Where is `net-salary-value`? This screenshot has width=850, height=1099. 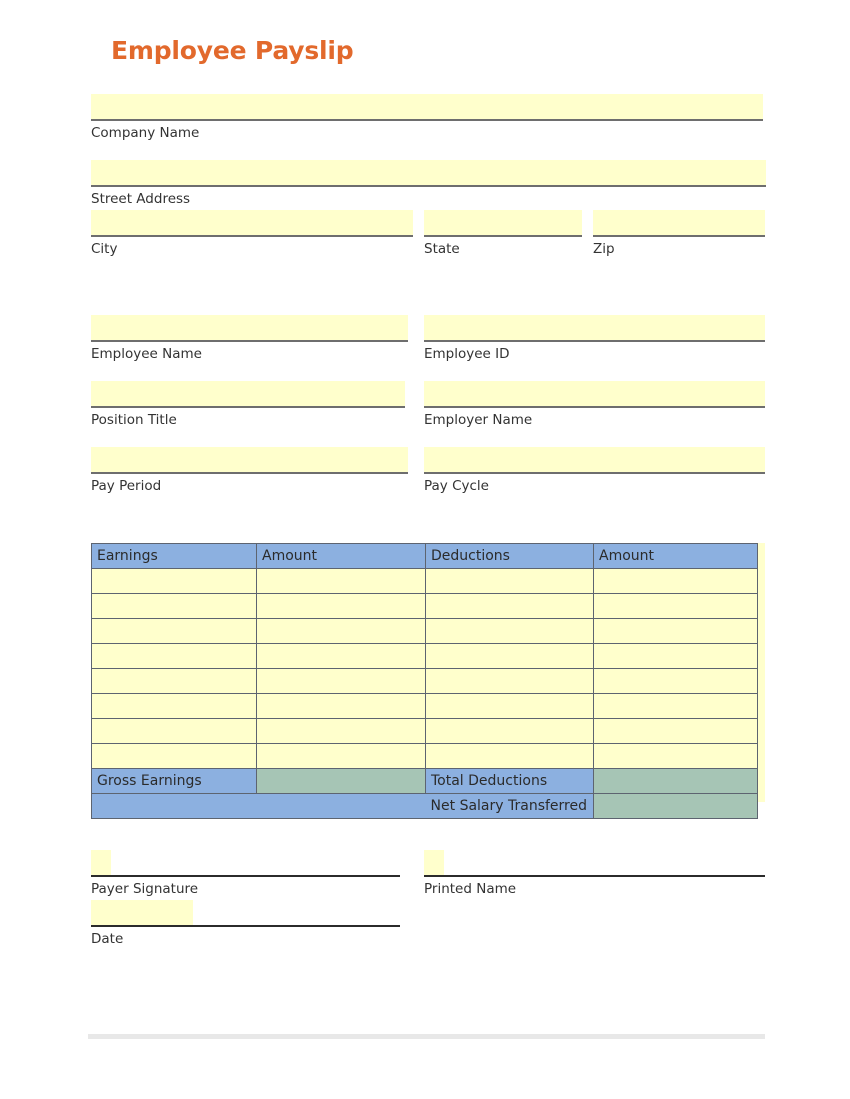
net-salary-value is located at coordinates (675, 806).